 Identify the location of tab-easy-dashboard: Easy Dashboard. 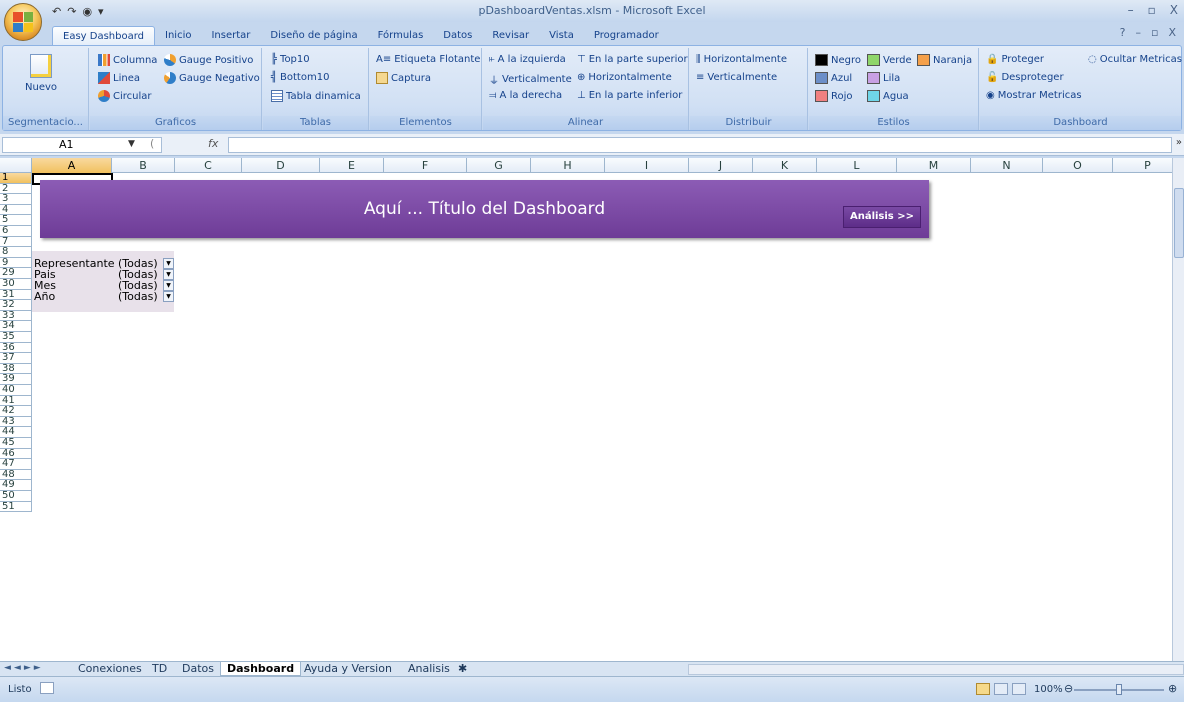
(104, 36).